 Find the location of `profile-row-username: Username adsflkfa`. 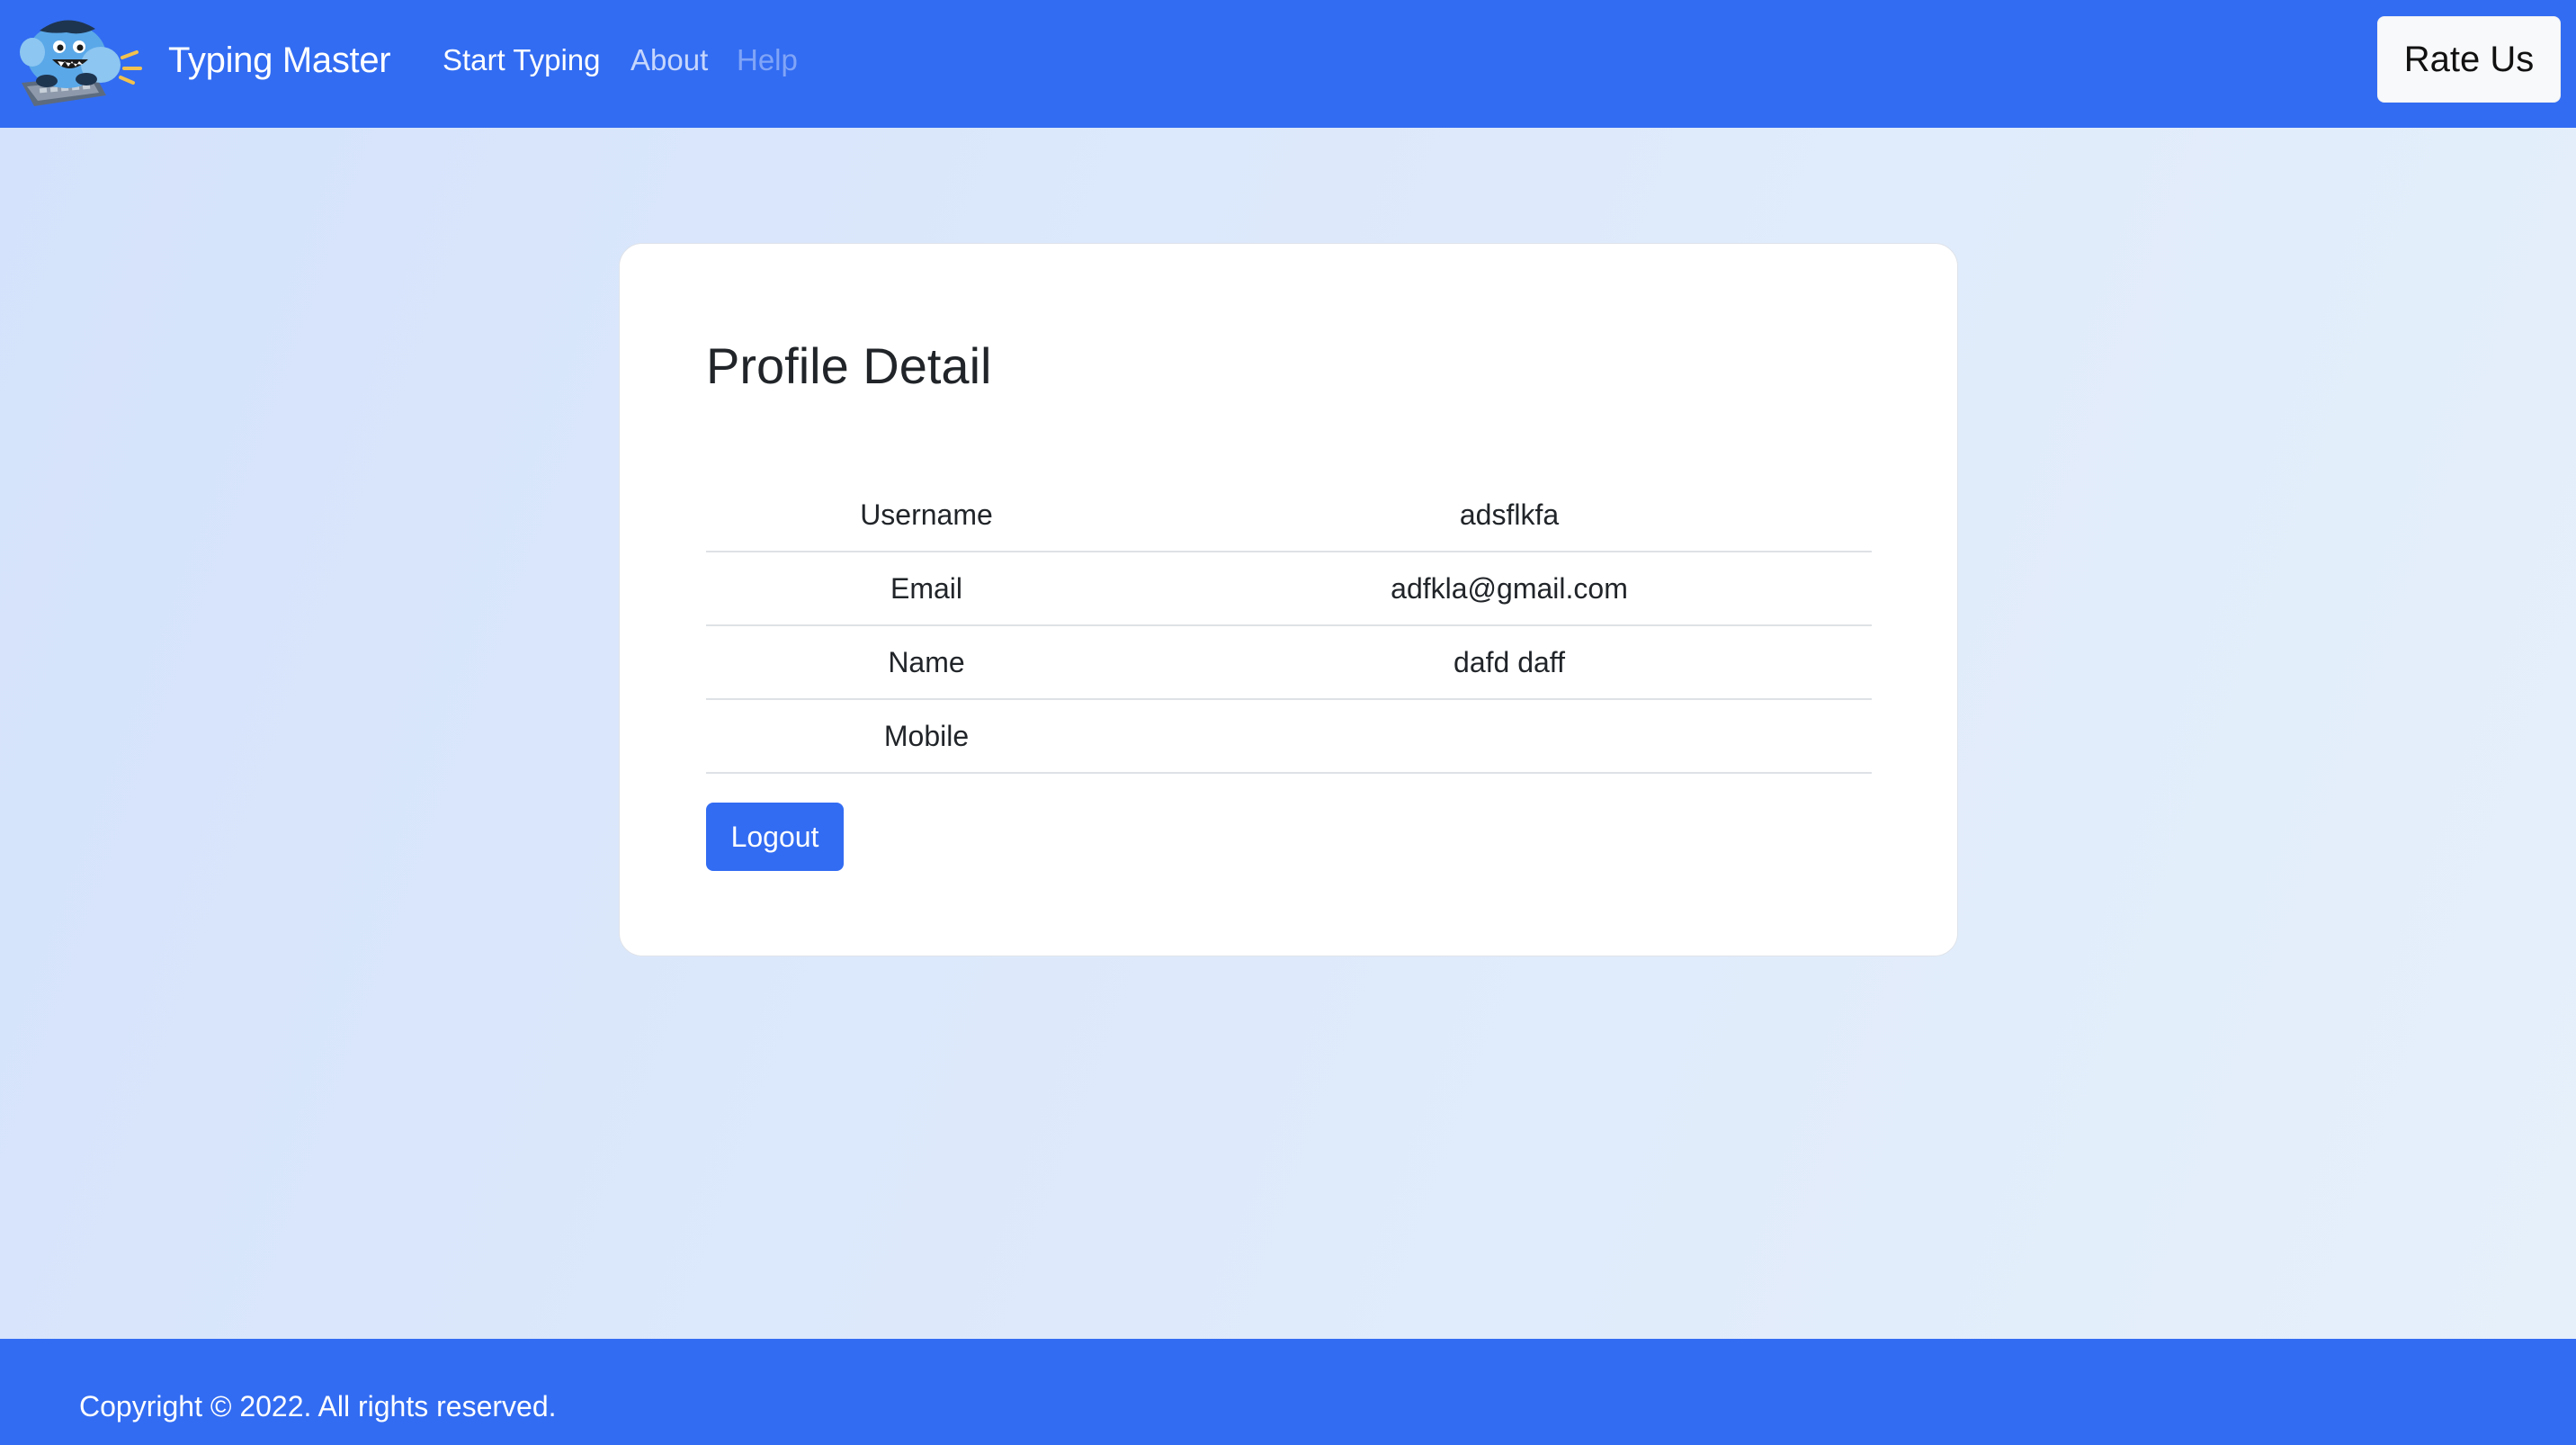

profile-row-username: Username adsflkfa is located at coordinates (1289, 515).